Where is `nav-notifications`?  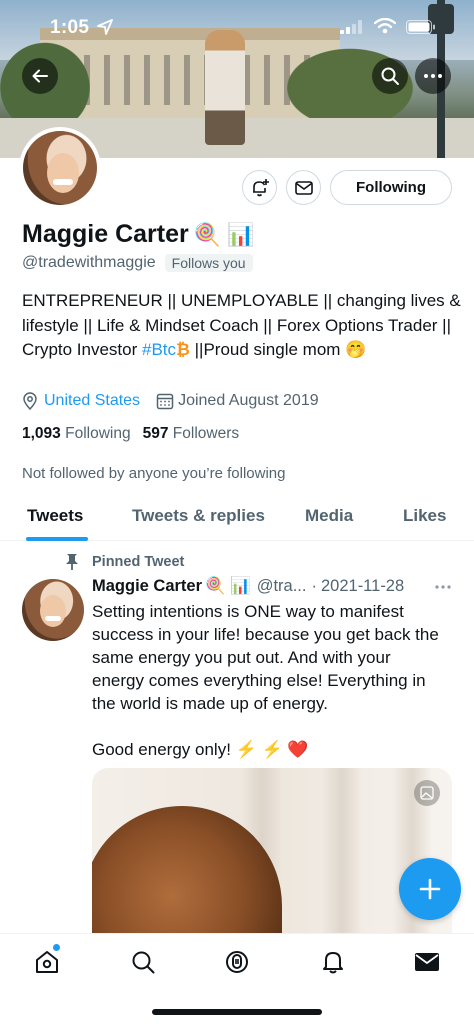
nav-notifications is located at coordinates (333, 962).